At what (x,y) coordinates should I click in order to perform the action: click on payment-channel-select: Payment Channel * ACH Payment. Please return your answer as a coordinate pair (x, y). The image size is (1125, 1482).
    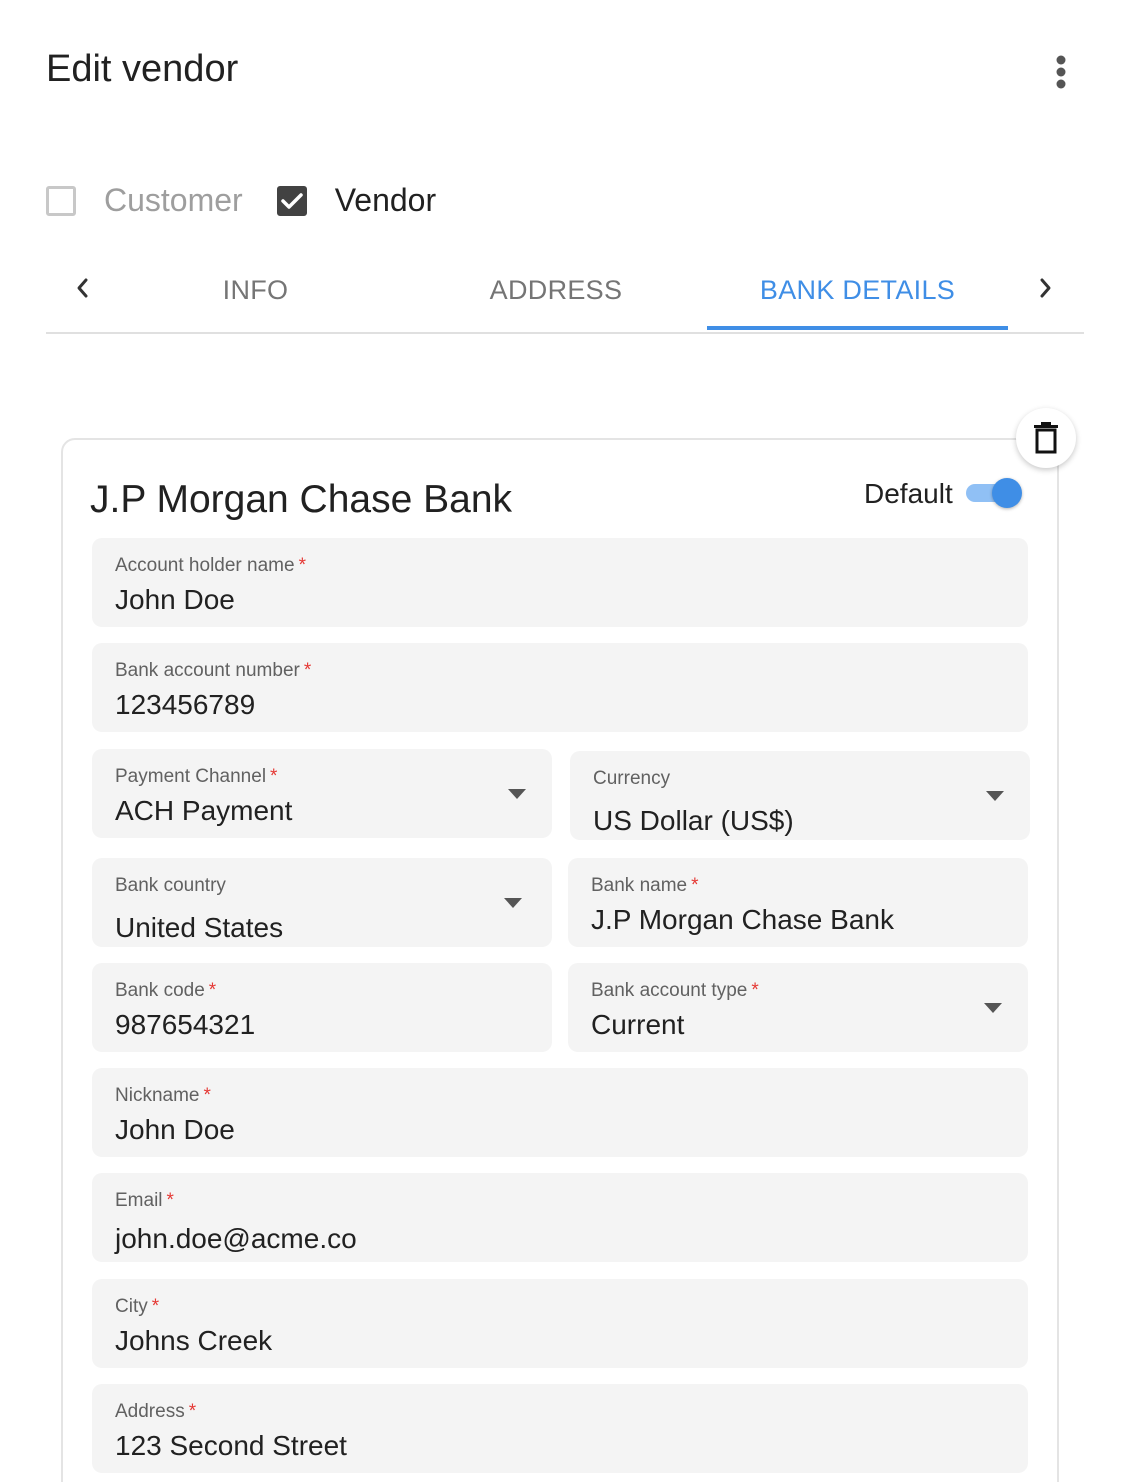
    Looking at the image, I should click on (322, 793).